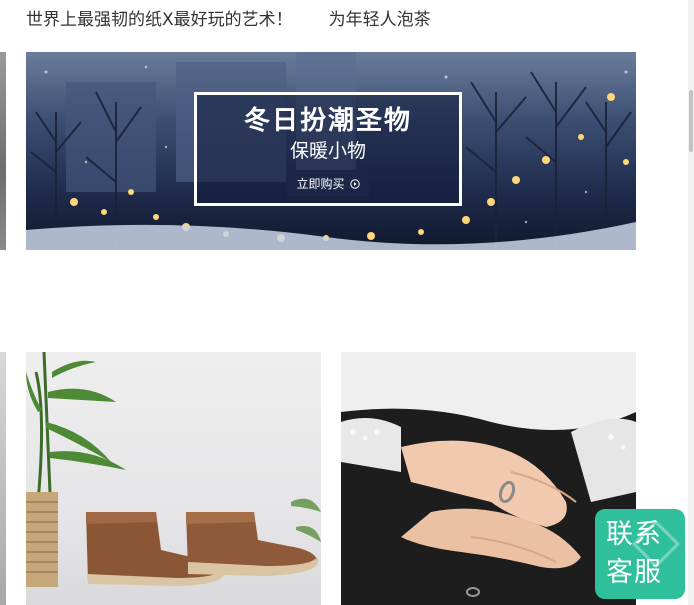 The height and width of the screenshot is (605, 694). Describe the element at coordinates (640, 554) in the screenshot. I see `contact-service-button: 联系 客服` at that location.